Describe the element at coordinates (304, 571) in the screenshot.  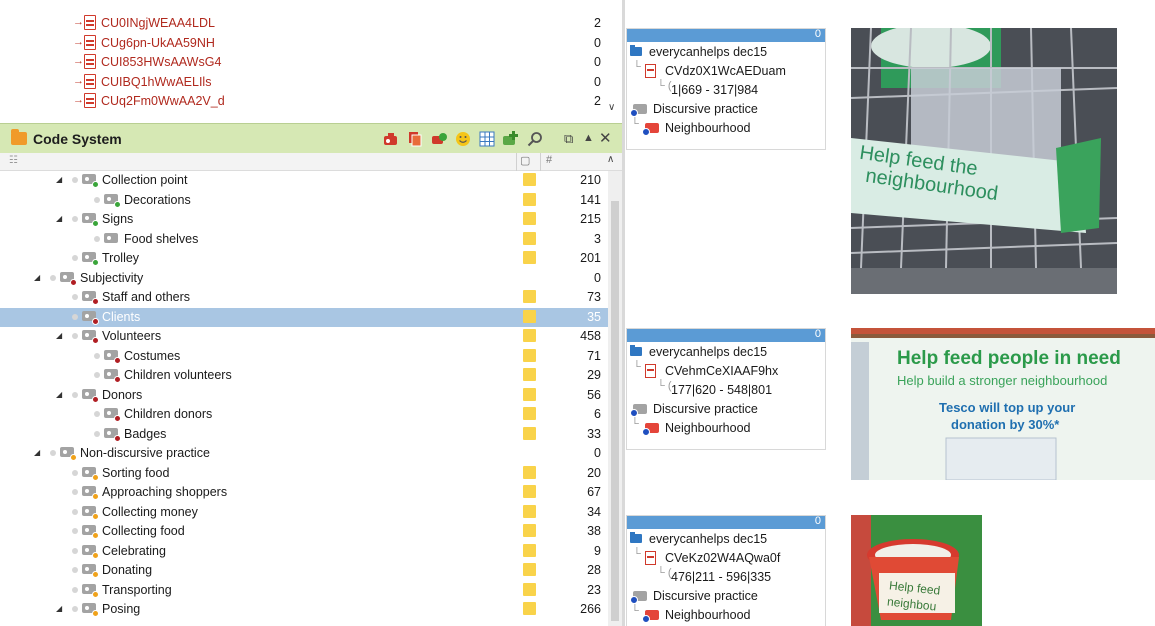
I see `code-row: Donating 28` at that location.